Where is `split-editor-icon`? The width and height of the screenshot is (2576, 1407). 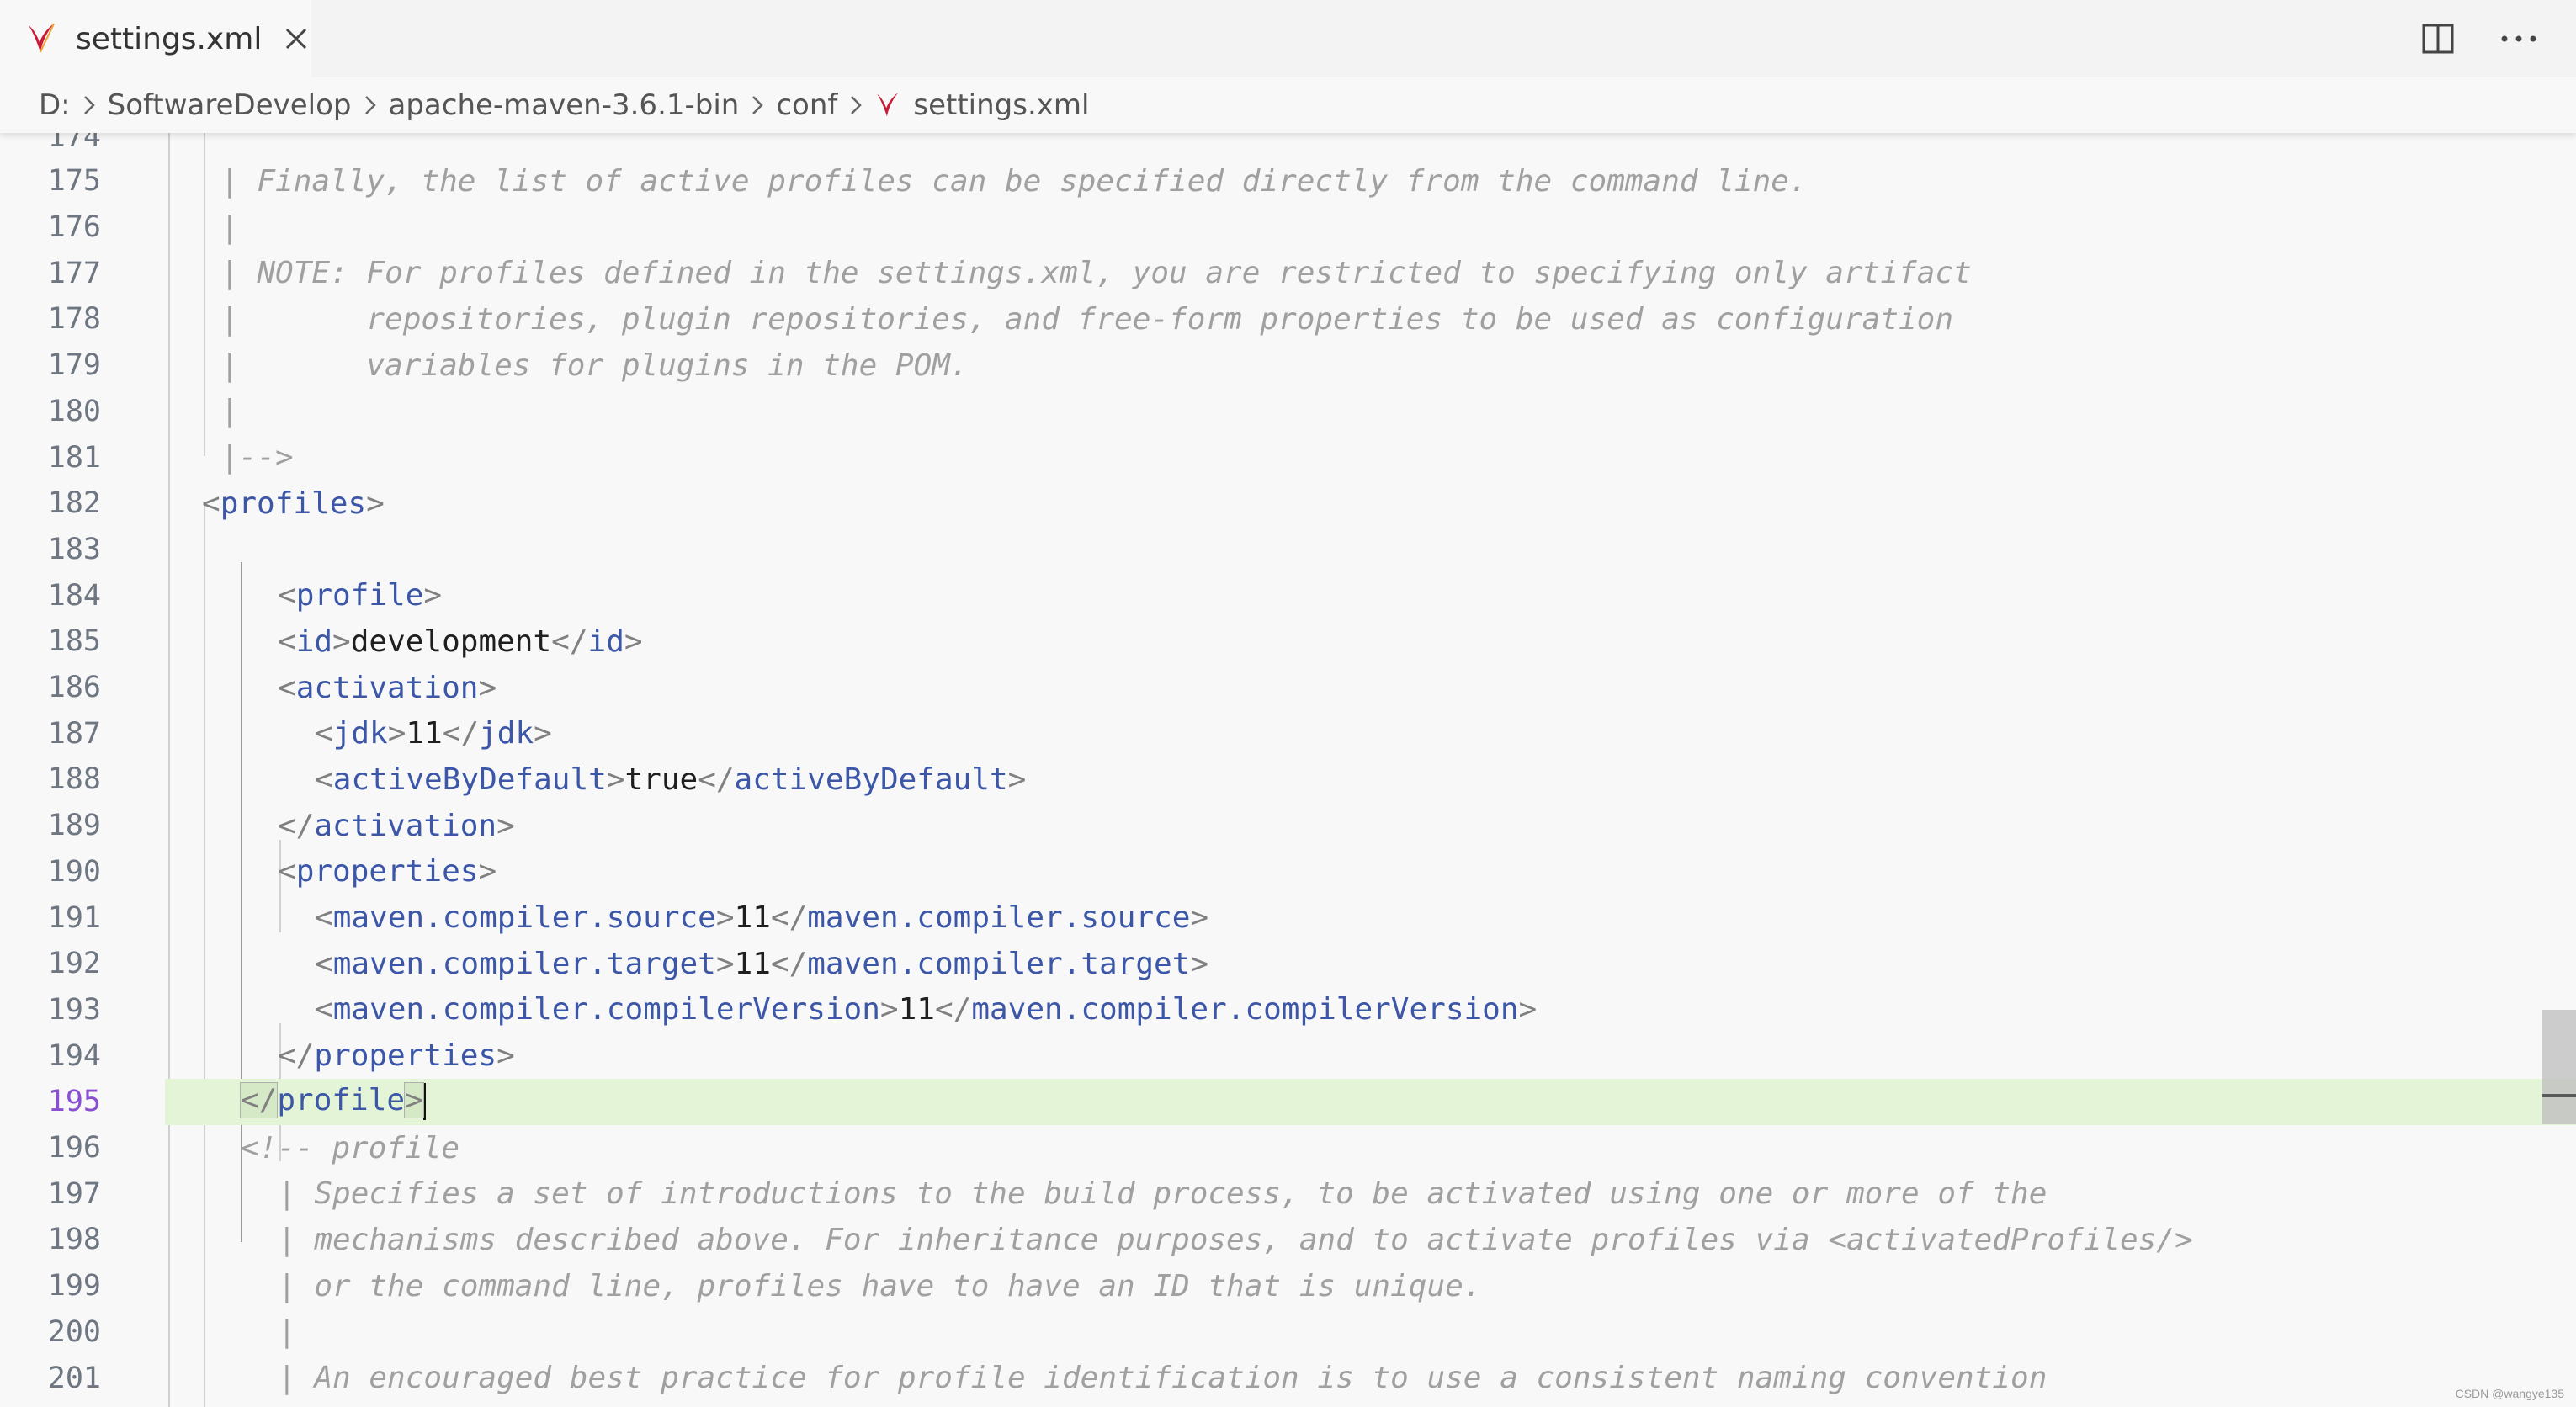
split-editor-icon is located at coordinates (2438, 39).